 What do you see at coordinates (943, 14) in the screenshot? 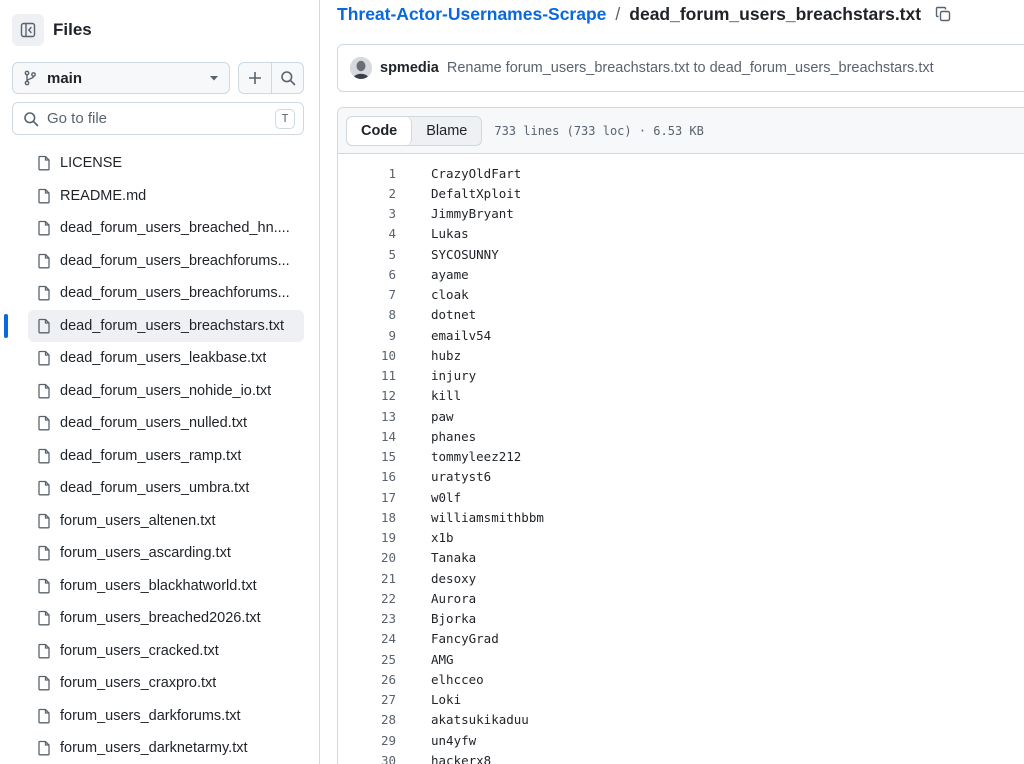
I see `copy-path-button` at bounding box center [943, 14].